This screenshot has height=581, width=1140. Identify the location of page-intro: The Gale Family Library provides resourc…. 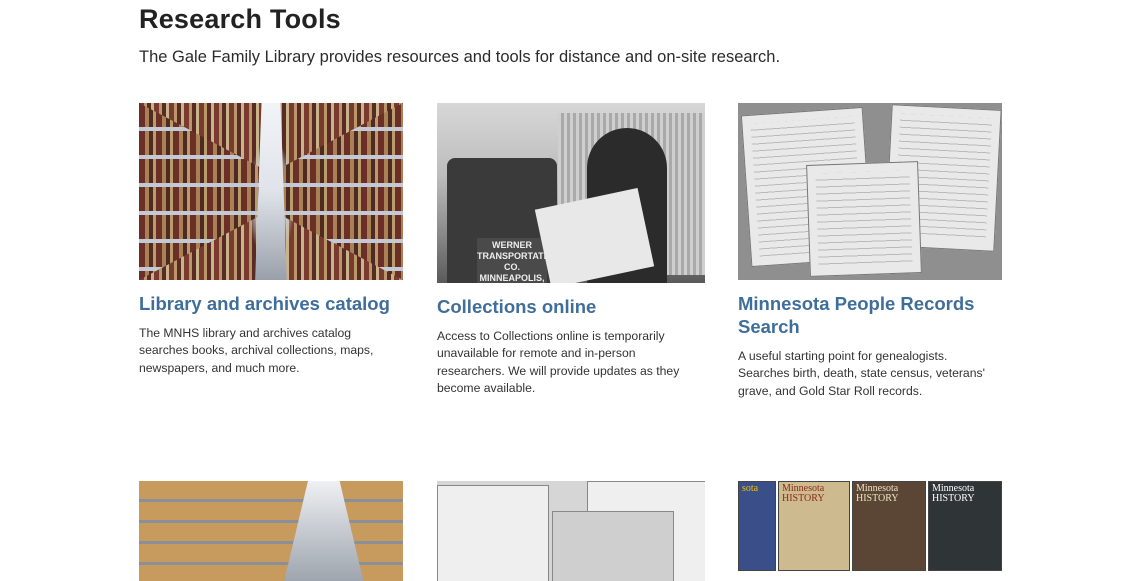
(460, 57).